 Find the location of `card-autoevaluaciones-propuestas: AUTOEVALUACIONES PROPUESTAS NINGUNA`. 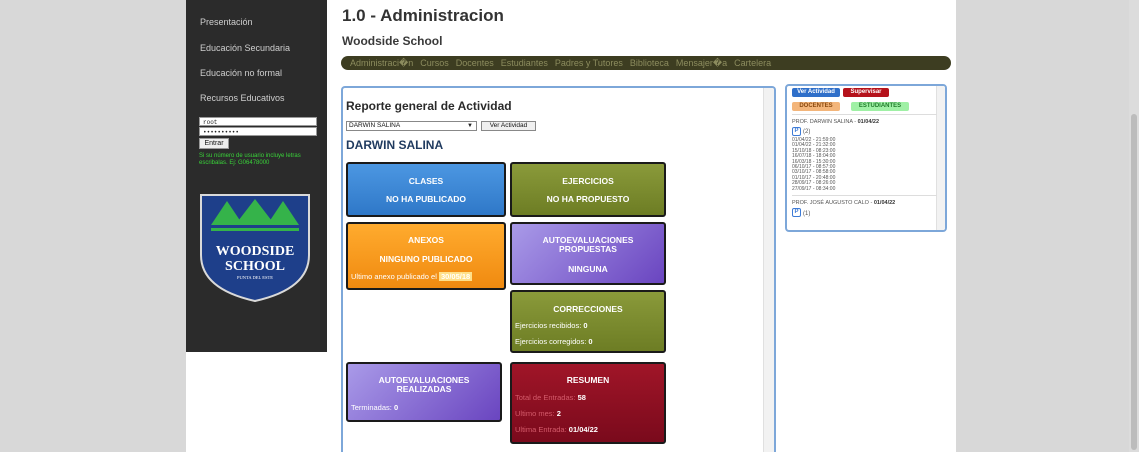

card-autoevaluaciones-propuestas: AUTOEVALUACIONES PROPUESTAS NINGUNA is located at coordinates (588, 253).